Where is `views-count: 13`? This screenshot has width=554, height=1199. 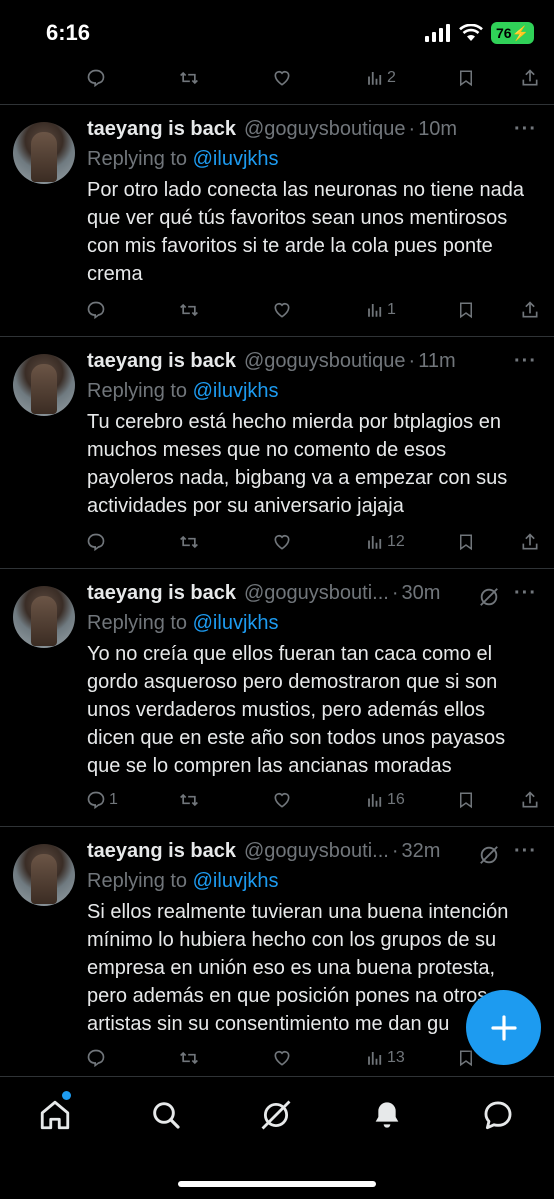
views-count: 13 is located at coordinates (396, 1057).